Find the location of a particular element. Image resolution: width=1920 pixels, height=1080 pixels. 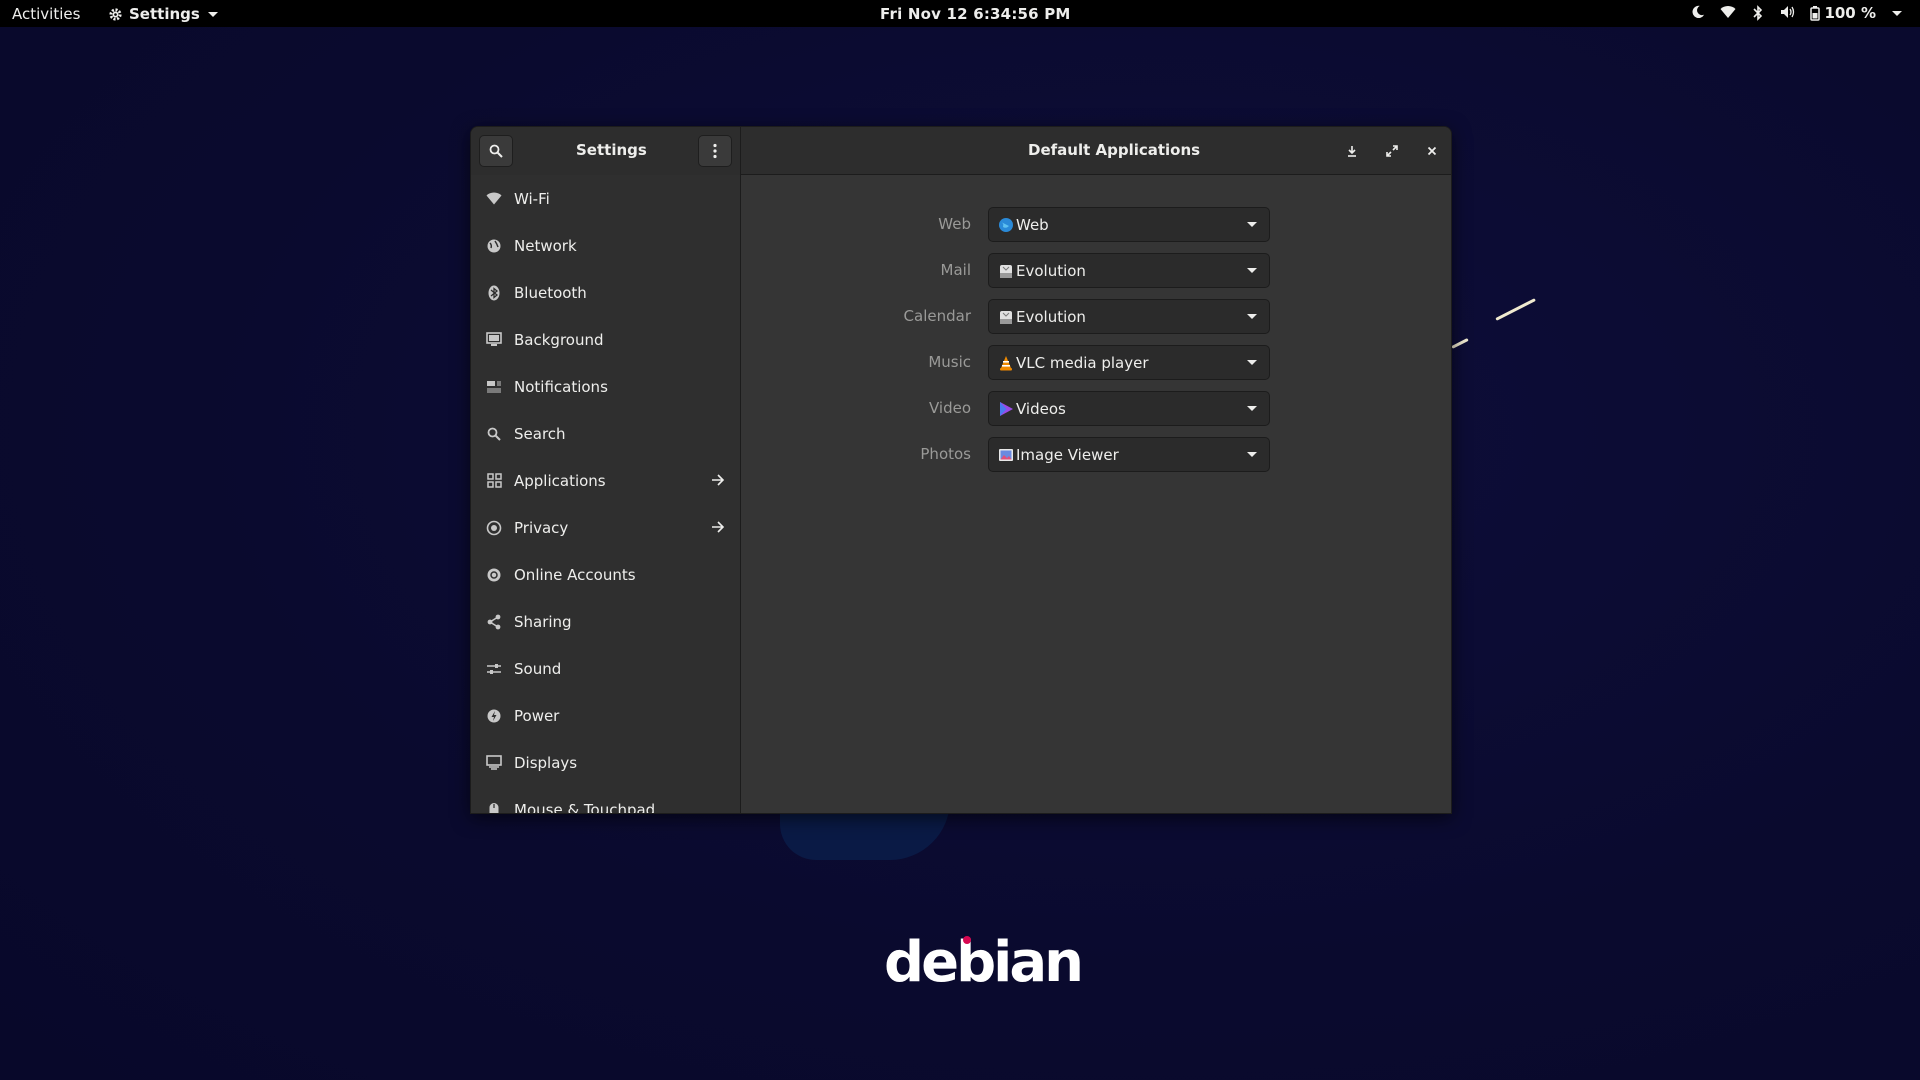

app-menu-label: Settings is located at coordinates (164, 14).